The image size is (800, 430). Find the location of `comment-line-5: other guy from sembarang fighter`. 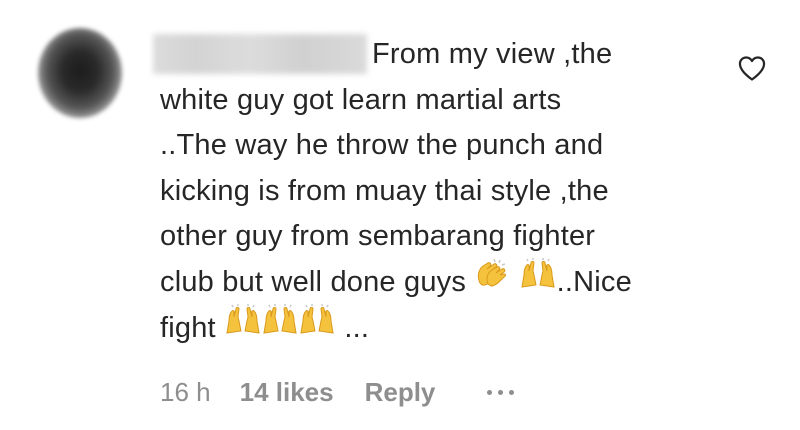

comment-line-5: other guy from sembarang fighter is located at coordinates (378, 236).